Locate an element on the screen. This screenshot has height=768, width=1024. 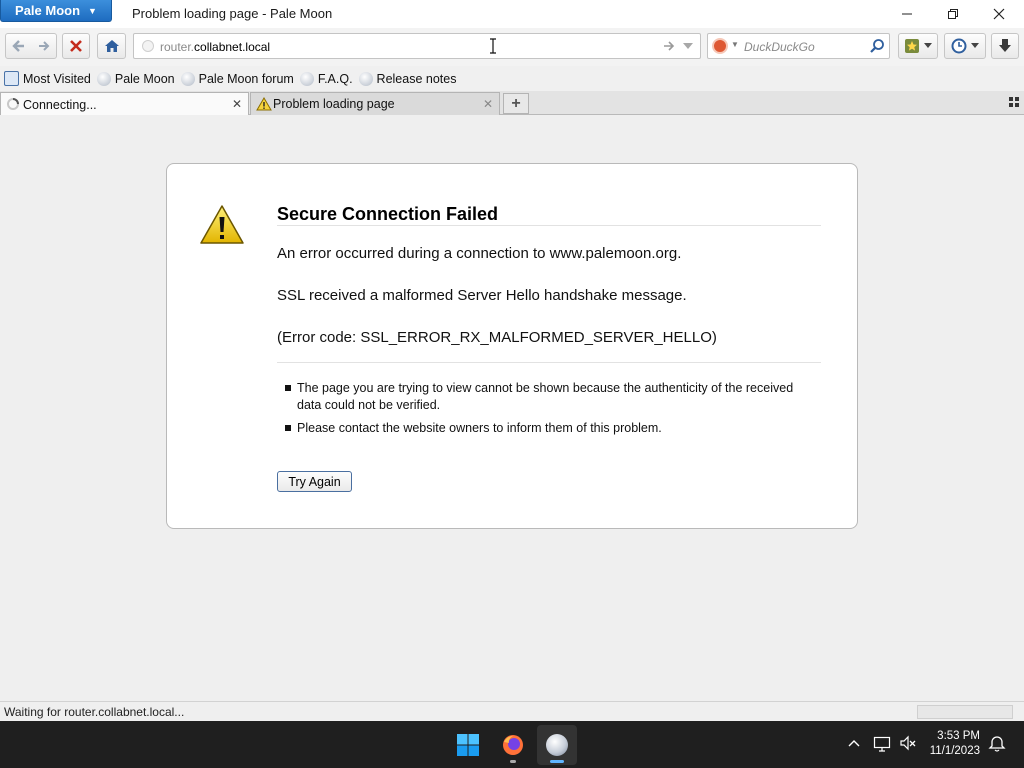
bookmark-faq: F.A.Q. is located at coordinates (326, 78).